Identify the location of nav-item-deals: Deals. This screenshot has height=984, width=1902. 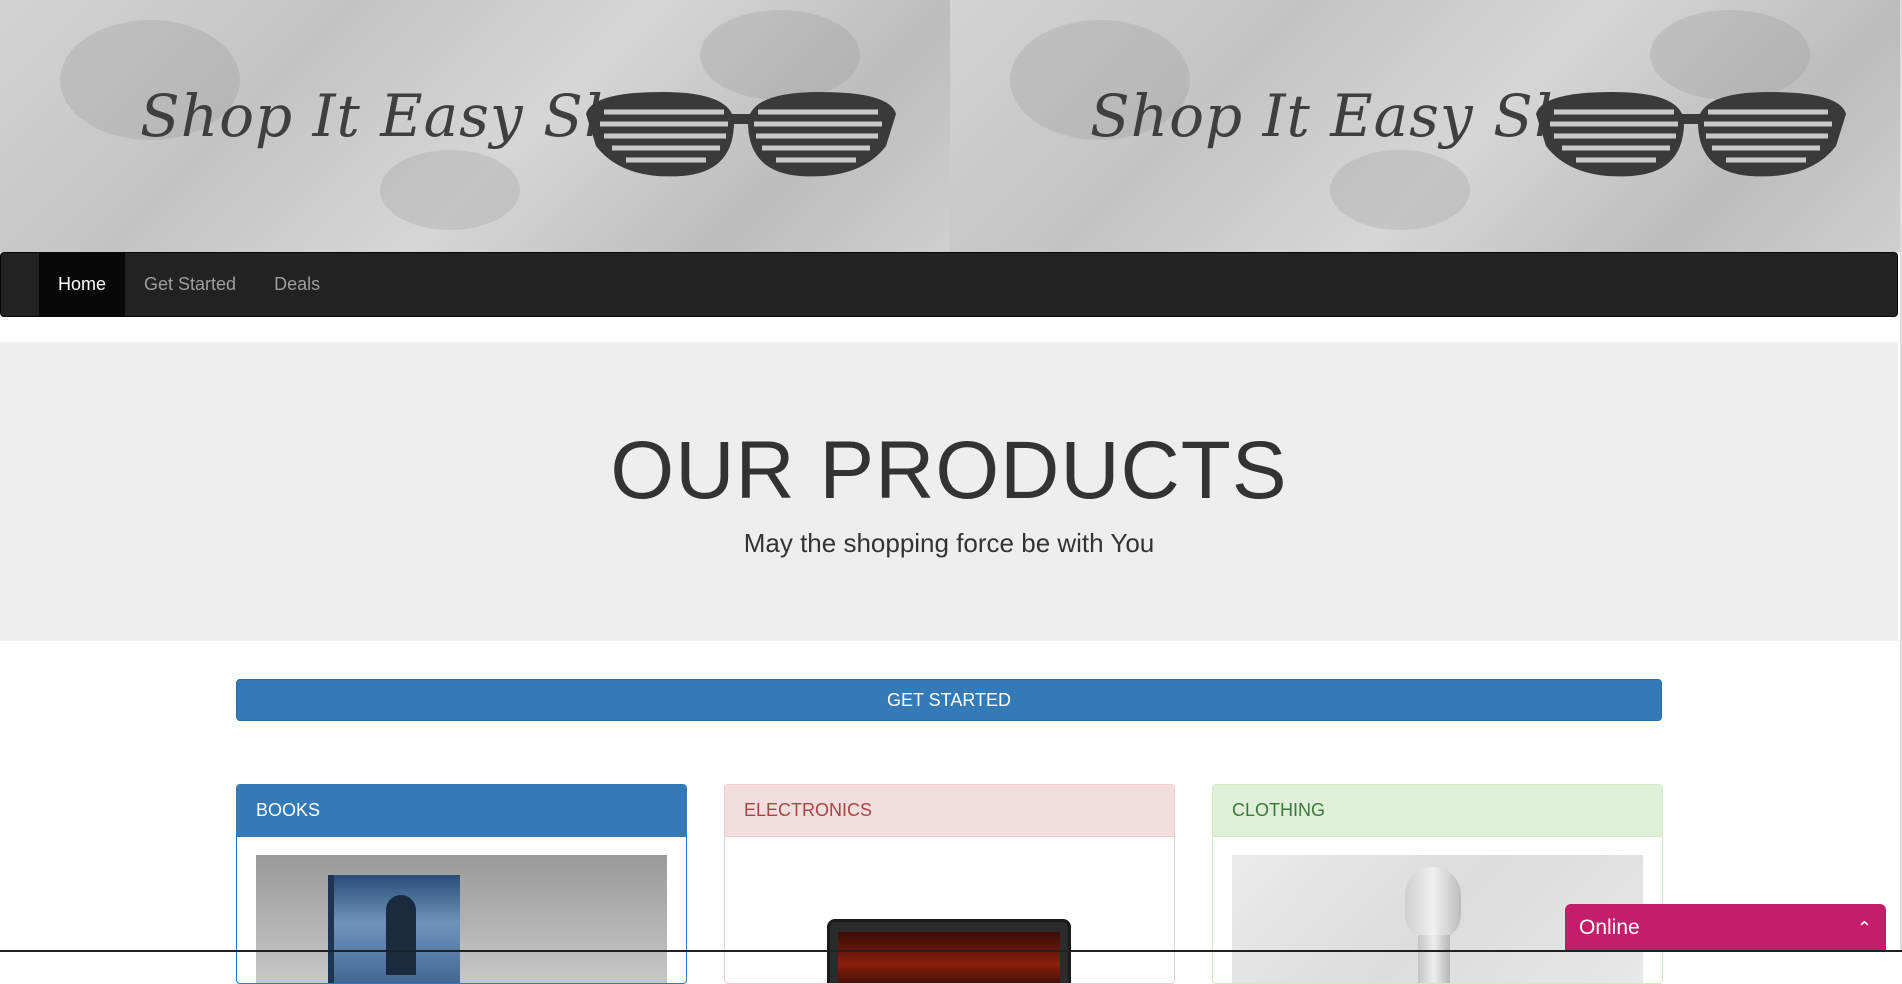
(297, 284).